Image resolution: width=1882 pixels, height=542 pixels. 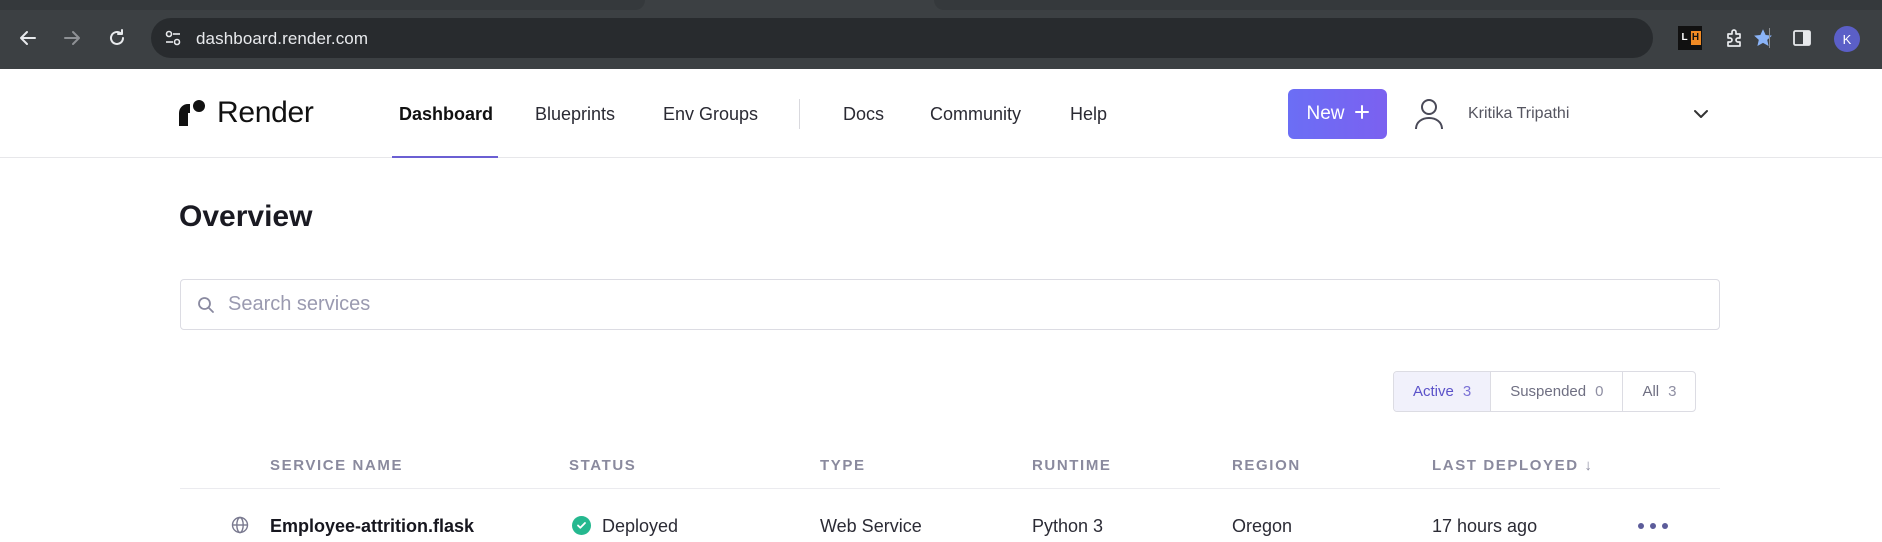 What do you see at coordinates (1653, 526) in the screenshot?
I see `more-options-icon` at bounding box center [1653, 526].